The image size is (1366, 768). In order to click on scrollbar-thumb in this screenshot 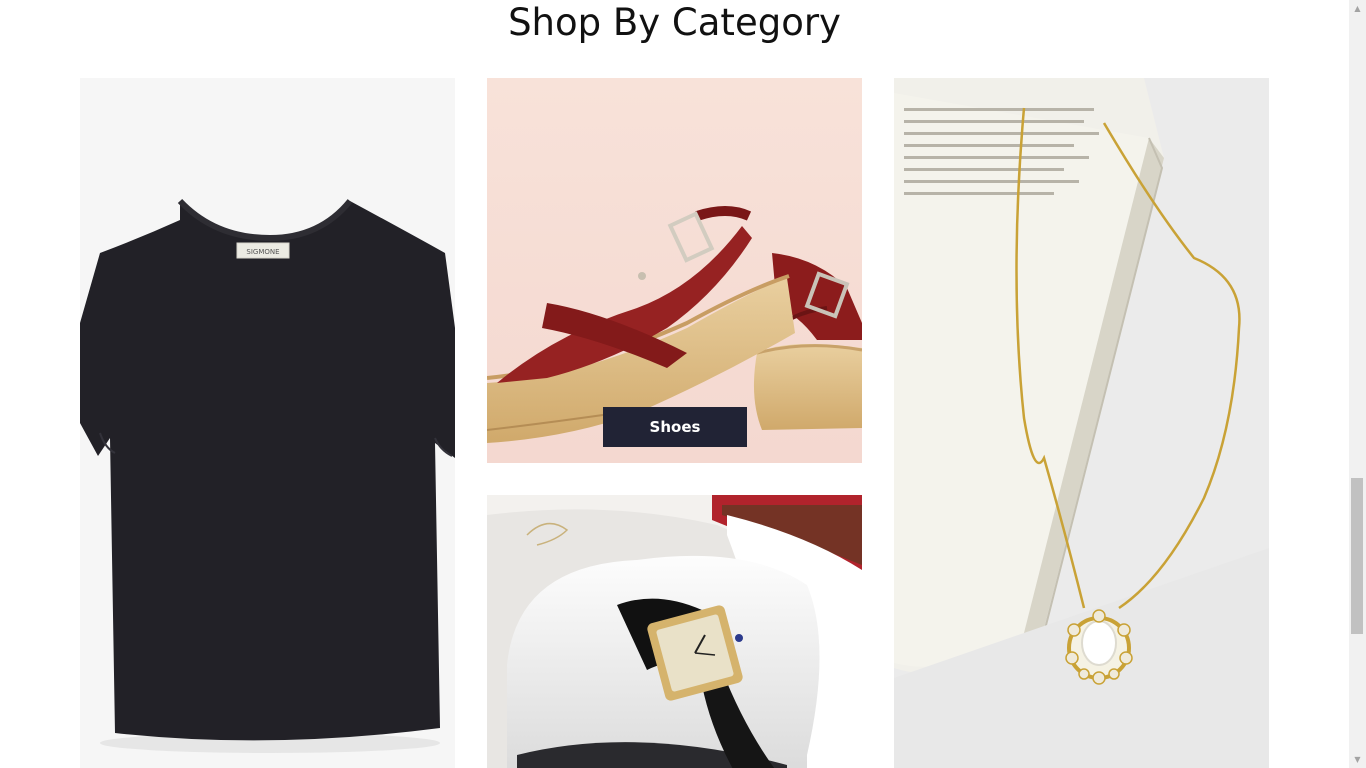, I will do `click(1357, 556)`.